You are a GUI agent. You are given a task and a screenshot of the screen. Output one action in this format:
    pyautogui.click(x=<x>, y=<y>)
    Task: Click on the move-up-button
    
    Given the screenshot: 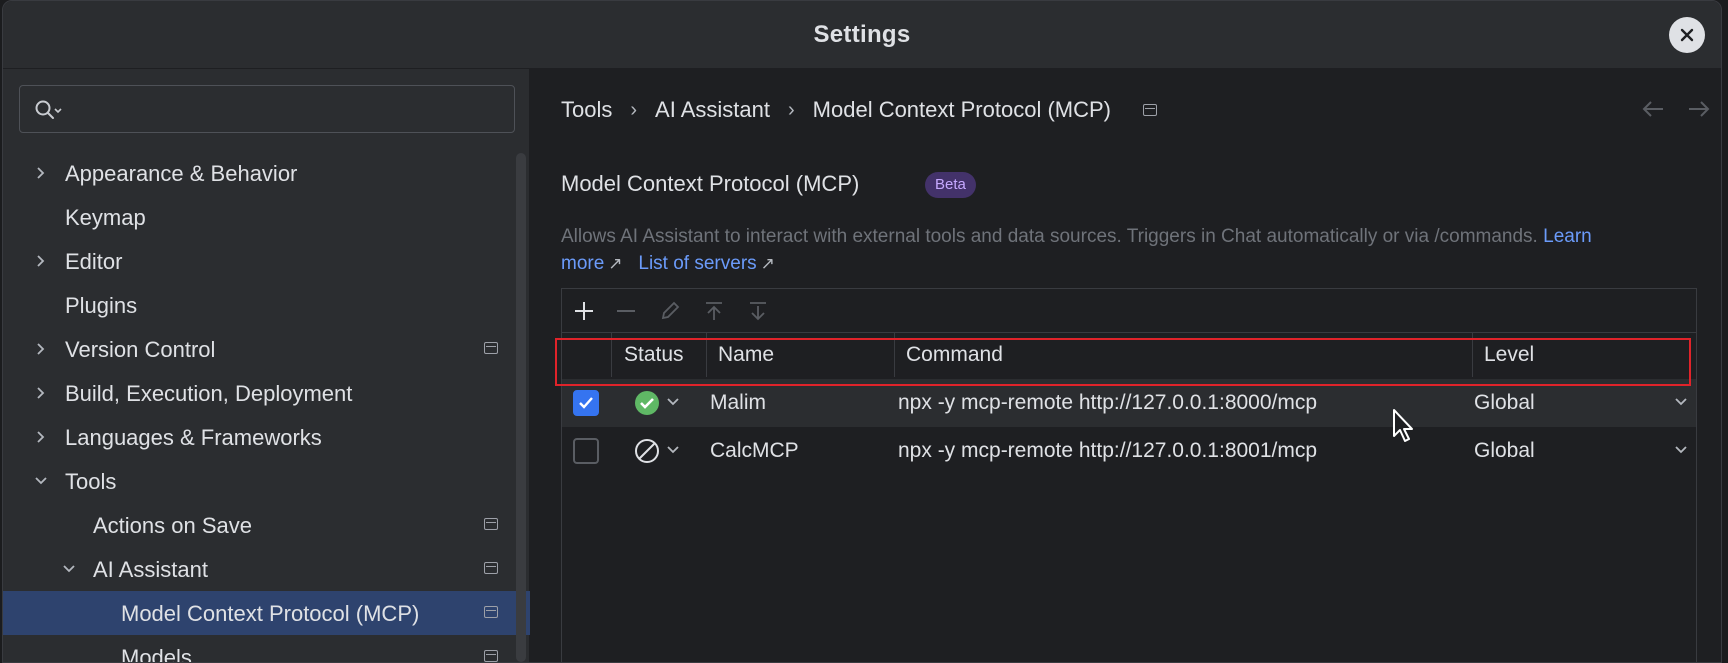 What is the action you would take?
    pyautogui.click(x=714, y=311)
    